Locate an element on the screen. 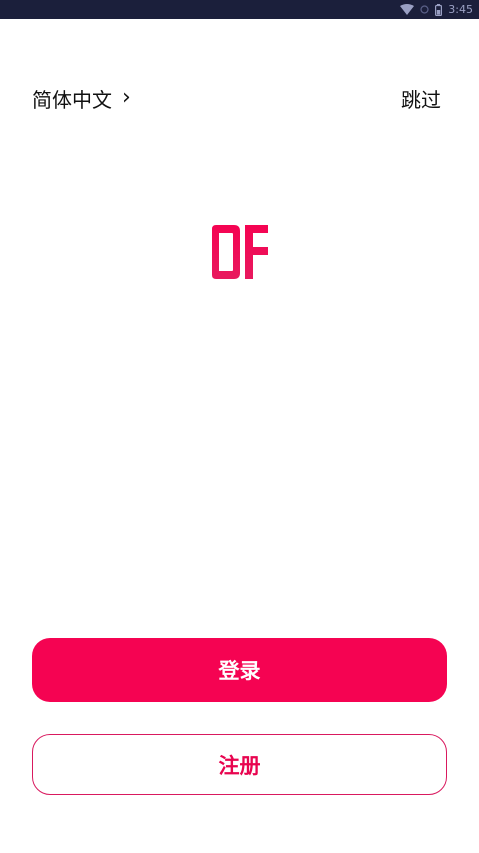 The width and height of the screenshot is (479, 853). skip-button: 跳过 is located at coordinates (421, 98).